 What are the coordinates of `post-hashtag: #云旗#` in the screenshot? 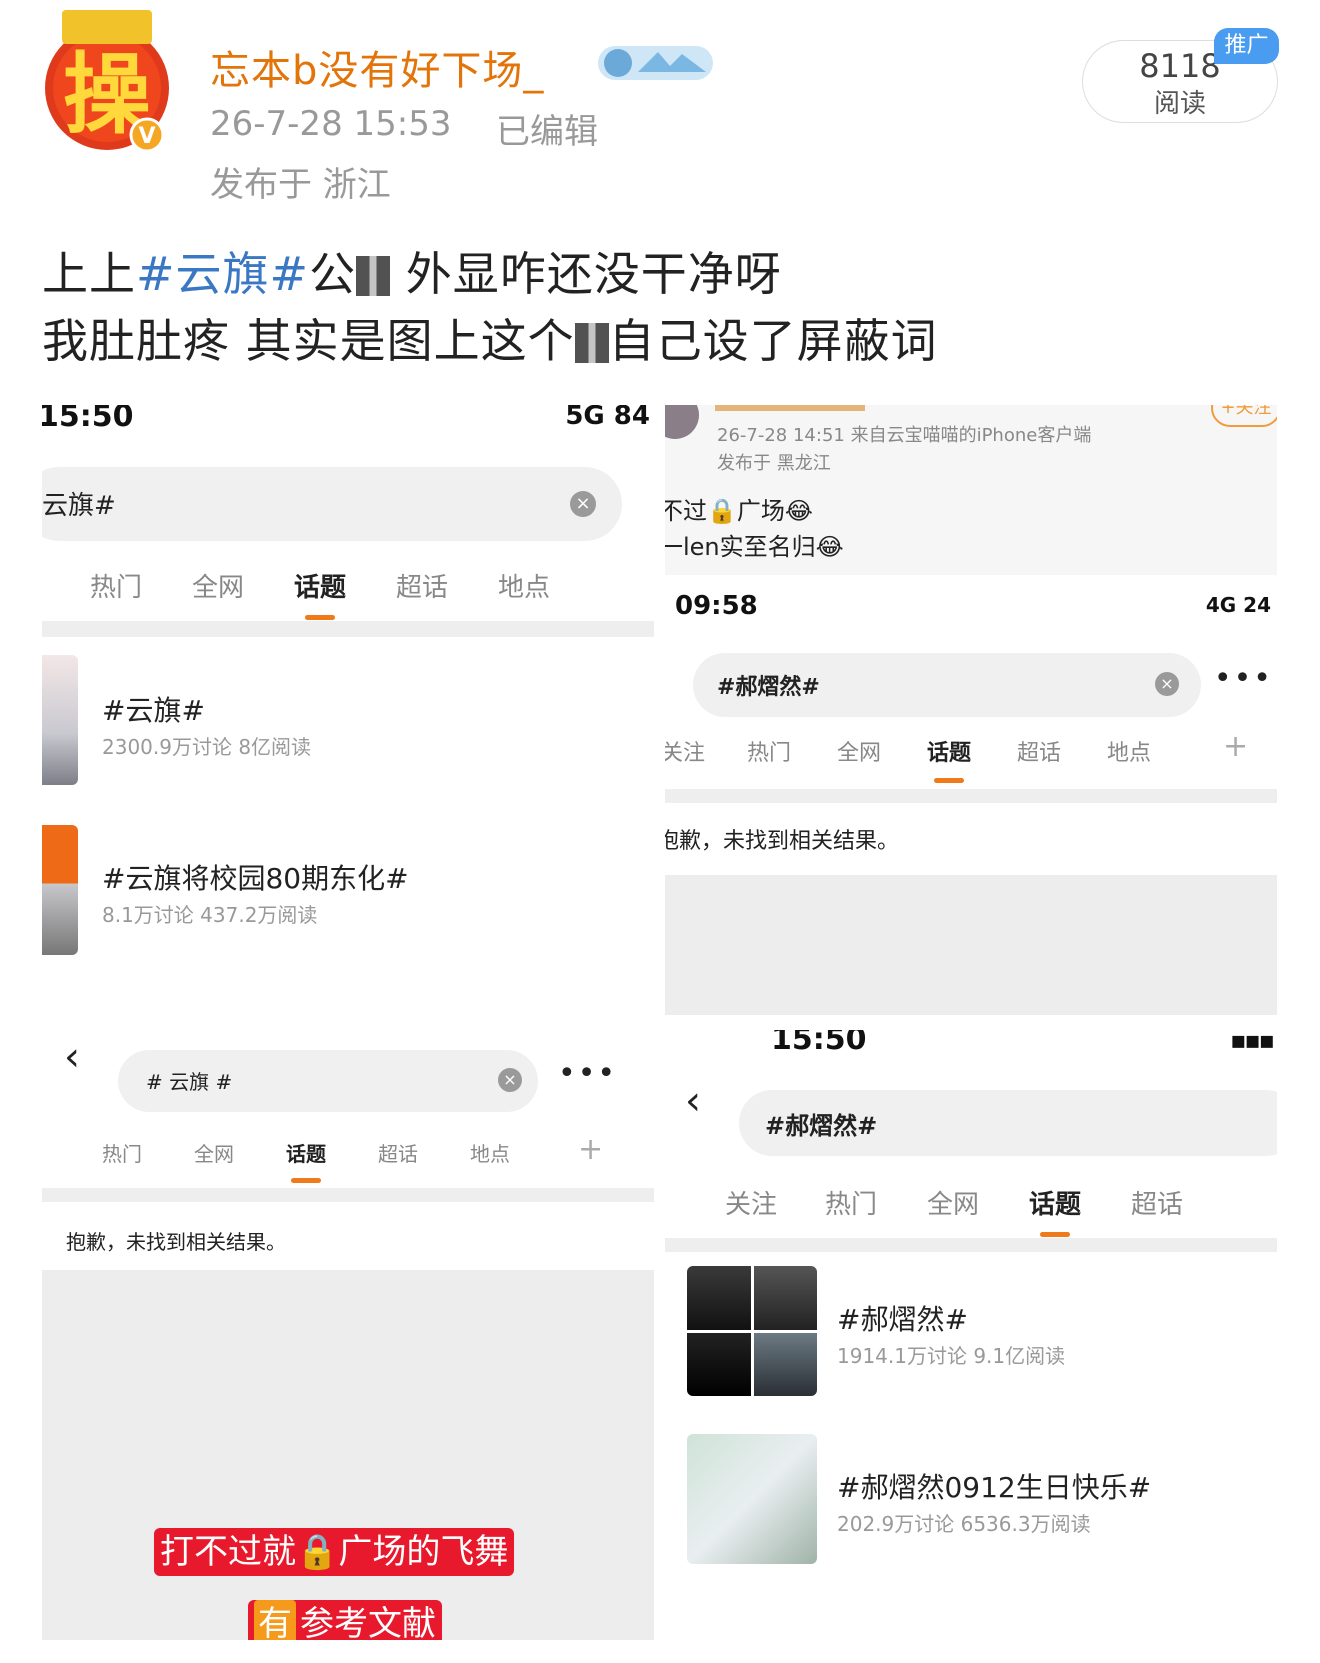 It's located at (222, 274).